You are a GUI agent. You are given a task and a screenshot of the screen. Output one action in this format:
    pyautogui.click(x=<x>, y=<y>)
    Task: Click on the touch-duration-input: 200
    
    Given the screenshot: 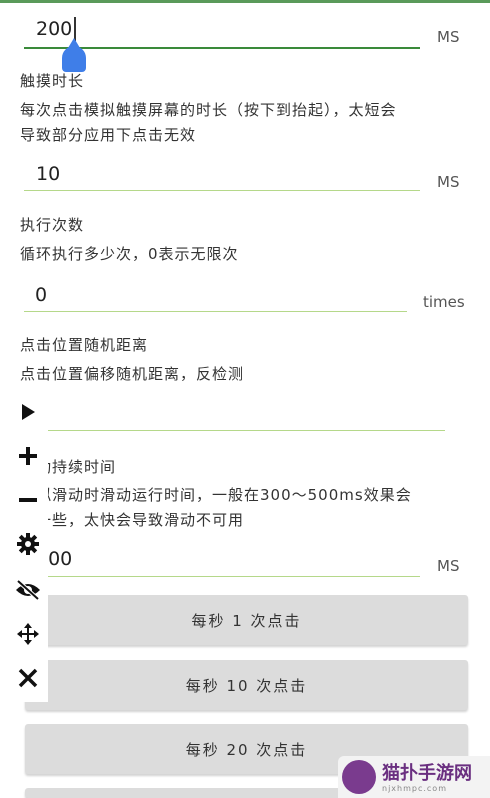 What is the action you would take?
    pyautogui.click(x=223, y=32)
    